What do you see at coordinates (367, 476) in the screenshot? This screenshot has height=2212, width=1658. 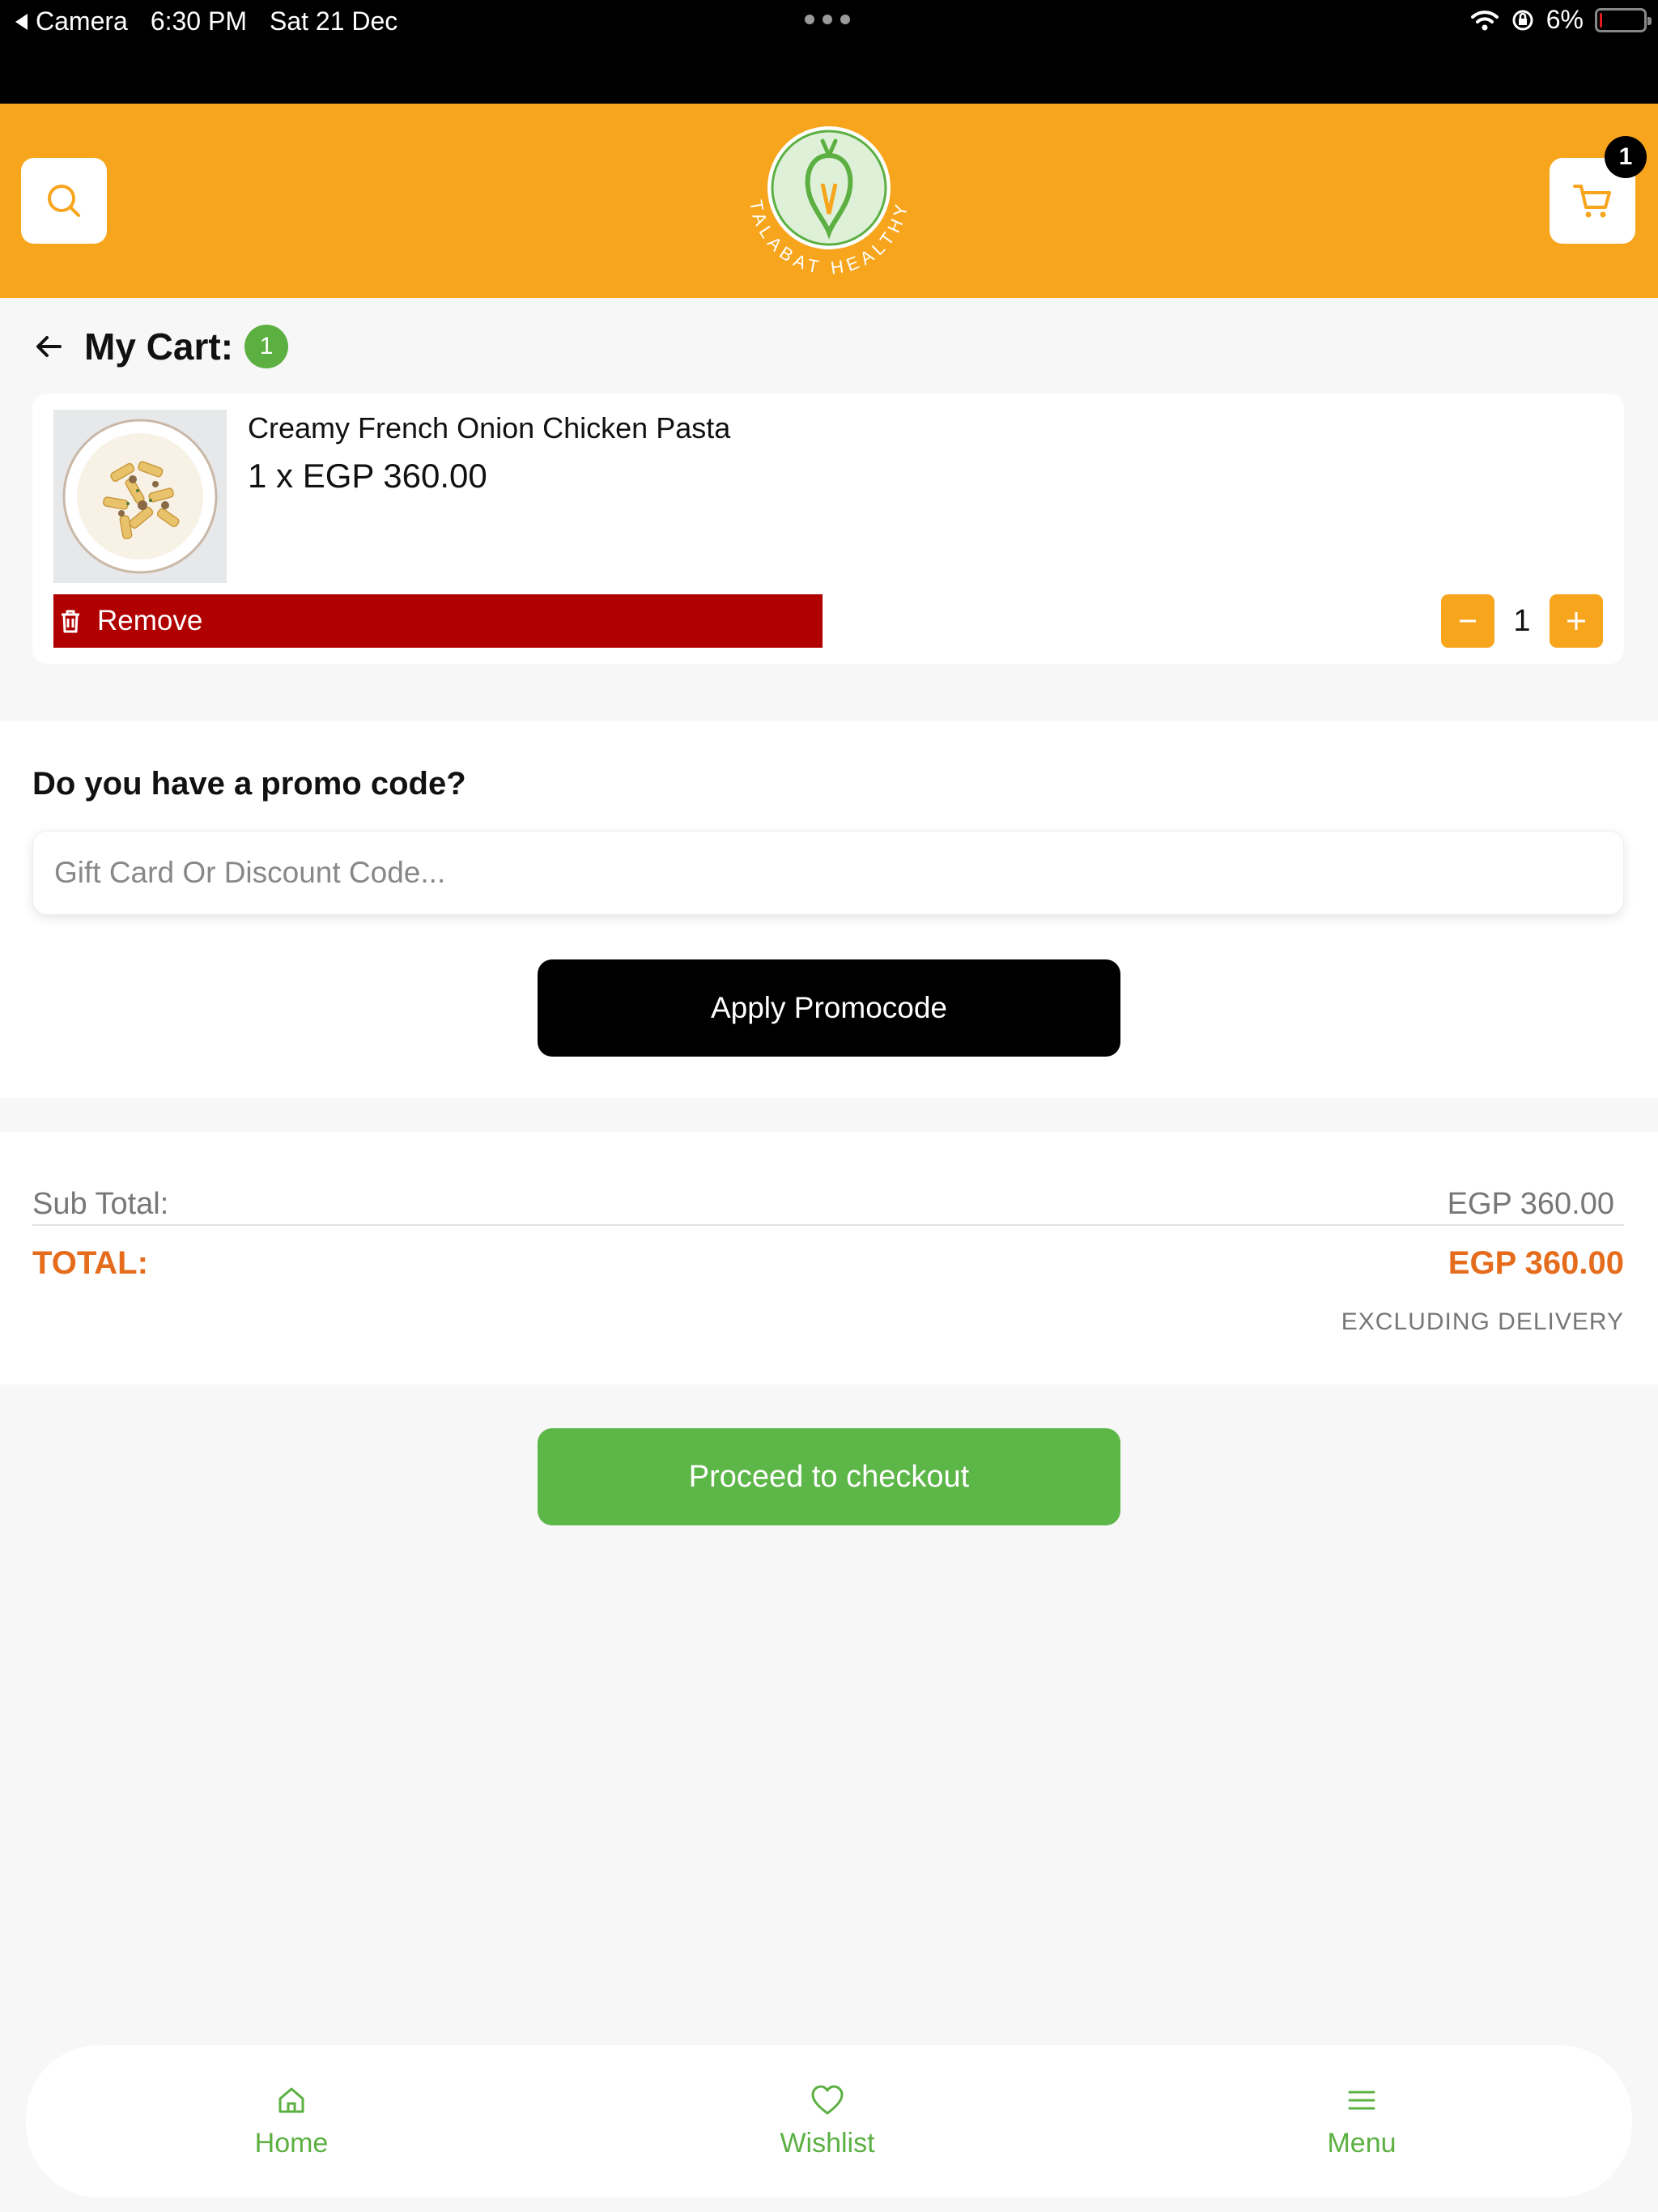 I see `item-price: 1 x EGP 360.00` at bounding box center [367, 476].